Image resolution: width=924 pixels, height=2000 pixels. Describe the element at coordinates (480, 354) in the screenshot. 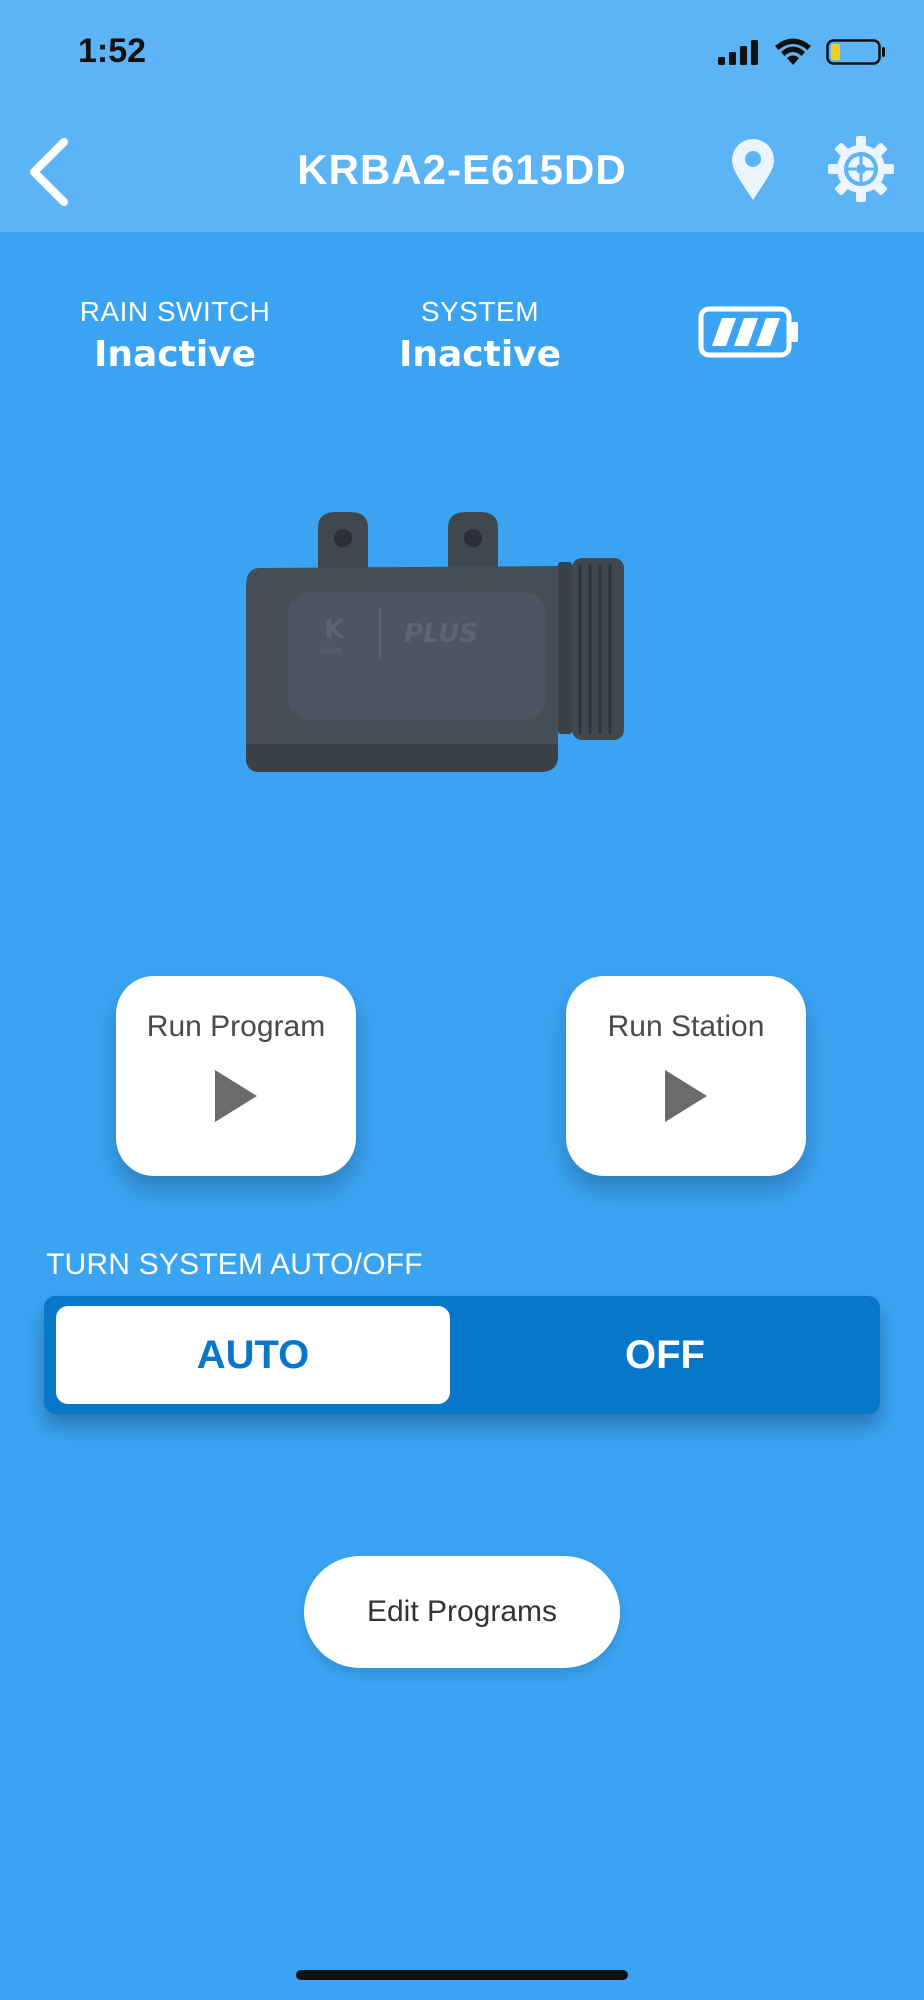

I see `system-value: Inactive` at that location.